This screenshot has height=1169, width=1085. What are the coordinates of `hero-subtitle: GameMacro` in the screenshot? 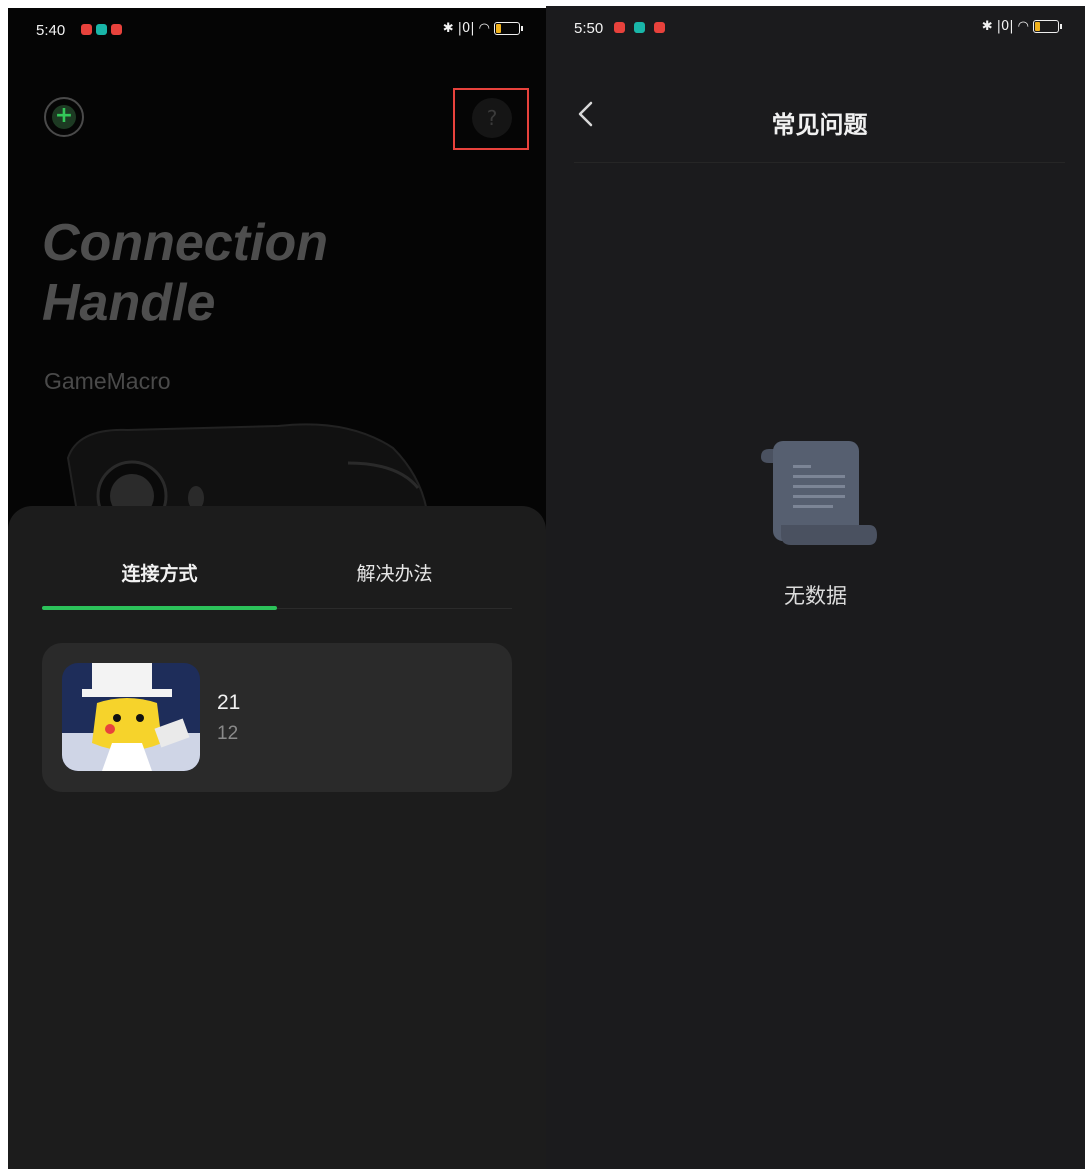 It's located at (107, 381).